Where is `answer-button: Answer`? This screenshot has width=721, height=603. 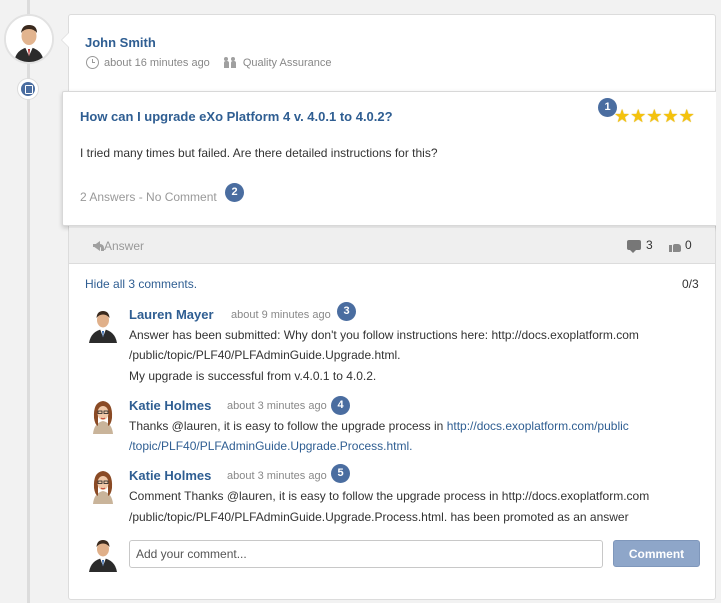
answer-button: Answer is located at coordinates (118, 246).